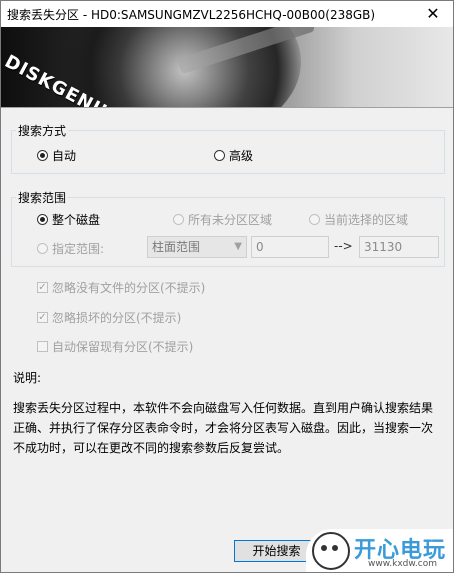  What do you see at coordinates (78, 249) in the screenshot?
I see `radio-specify-range-label: 指定范围:` at bounding box center [78, 249].